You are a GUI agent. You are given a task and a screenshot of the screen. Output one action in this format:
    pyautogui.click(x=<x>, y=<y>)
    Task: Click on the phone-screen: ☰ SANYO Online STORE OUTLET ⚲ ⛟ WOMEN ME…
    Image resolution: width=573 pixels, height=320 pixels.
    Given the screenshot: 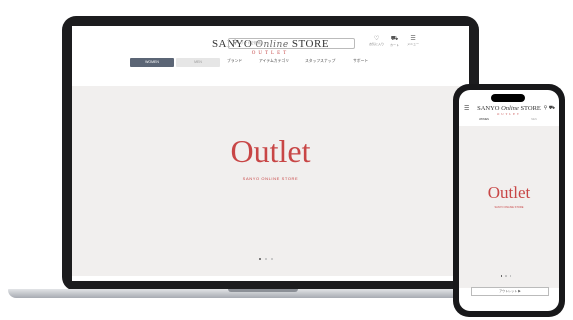 What is the action you would take?
    pyautogui.click(x=509, y=200)
    